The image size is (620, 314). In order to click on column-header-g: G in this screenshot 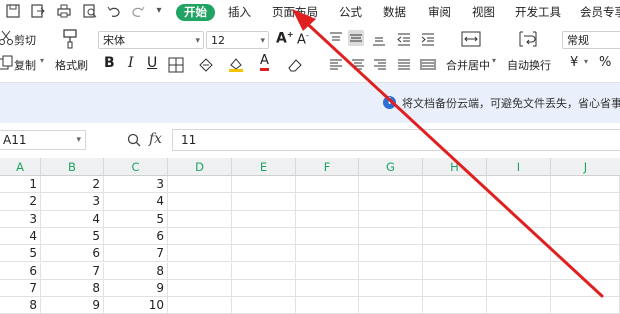, I will do `click(391, 167)`.